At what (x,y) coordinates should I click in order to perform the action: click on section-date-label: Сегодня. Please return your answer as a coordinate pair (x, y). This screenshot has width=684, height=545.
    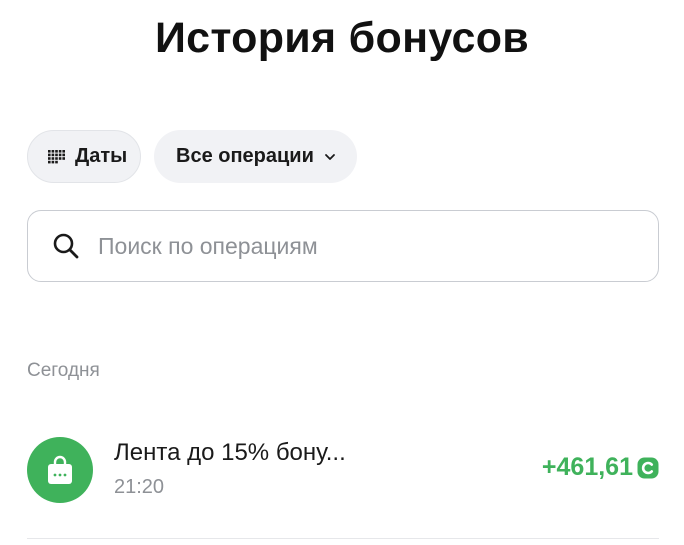
    Looking at the image, I should click on (63, 370).